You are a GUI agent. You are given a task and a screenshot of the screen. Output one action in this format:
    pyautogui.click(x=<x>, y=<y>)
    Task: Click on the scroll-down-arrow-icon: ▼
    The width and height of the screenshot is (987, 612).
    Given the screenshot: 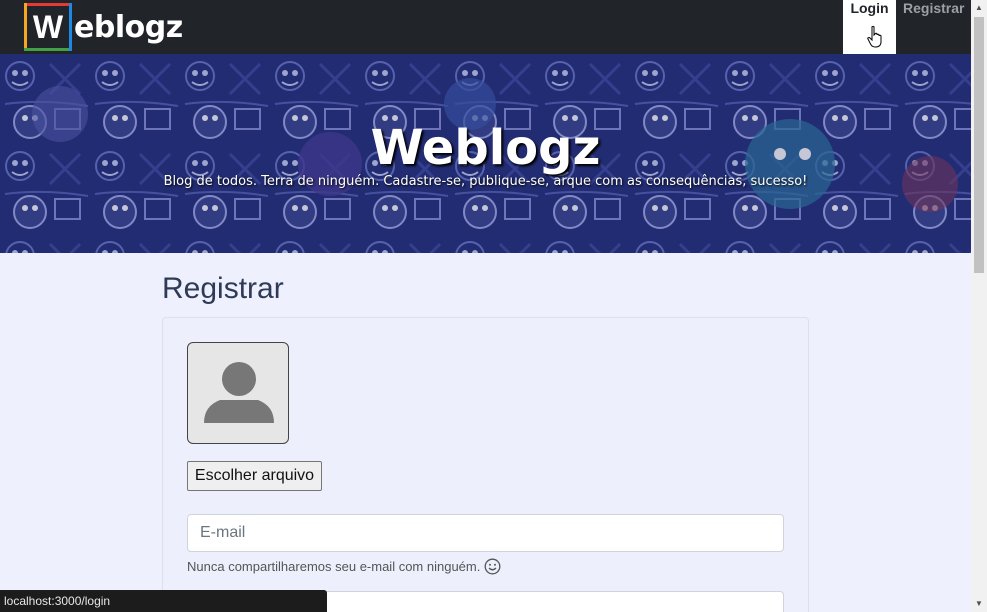 What is the action you would take?
    pyautogui.click(x=979, y=604)
    